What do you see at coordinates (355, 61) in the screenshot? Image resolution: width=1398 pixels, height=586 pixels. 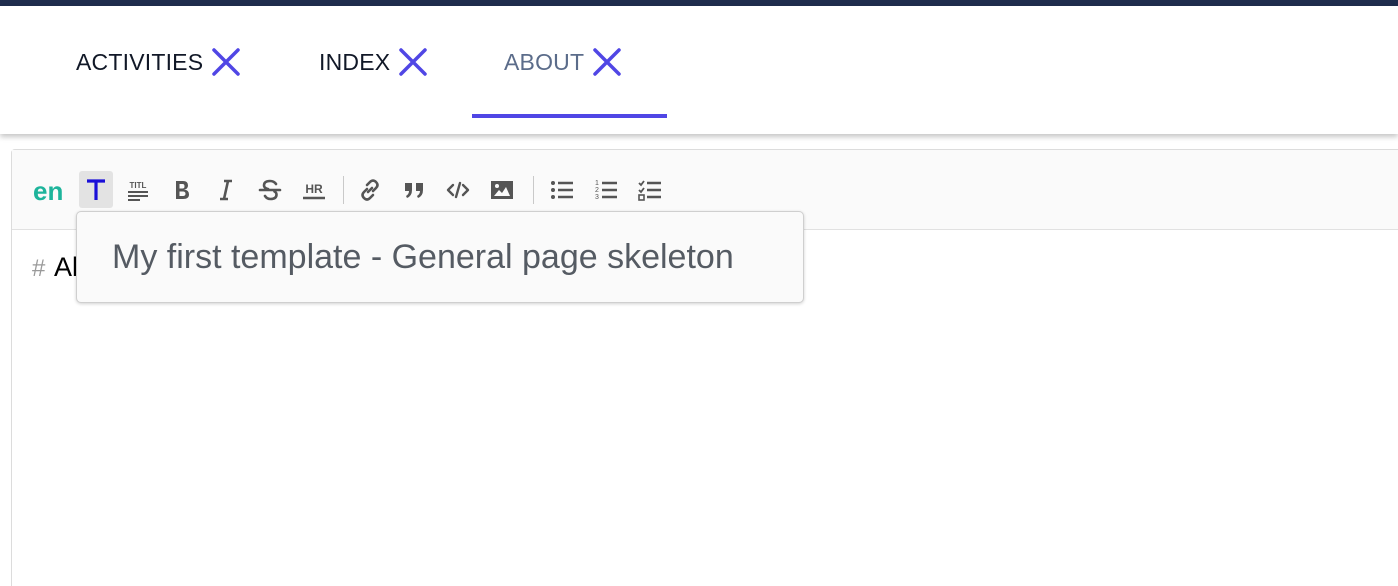 I see `tab-label: INDEX` at bounding box center [355, 61].